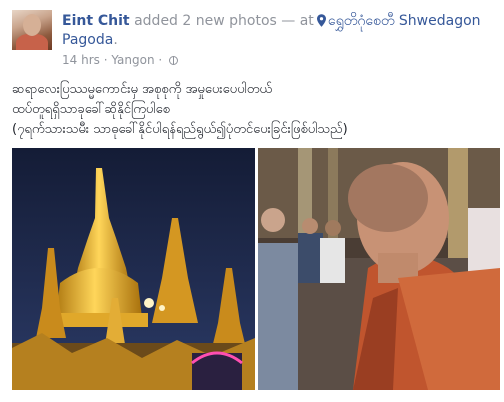  What do you see at coordinates (205, 21) in the screenshot?
I see `post-action: added 2 new photos` at bounding box center [205, 21].